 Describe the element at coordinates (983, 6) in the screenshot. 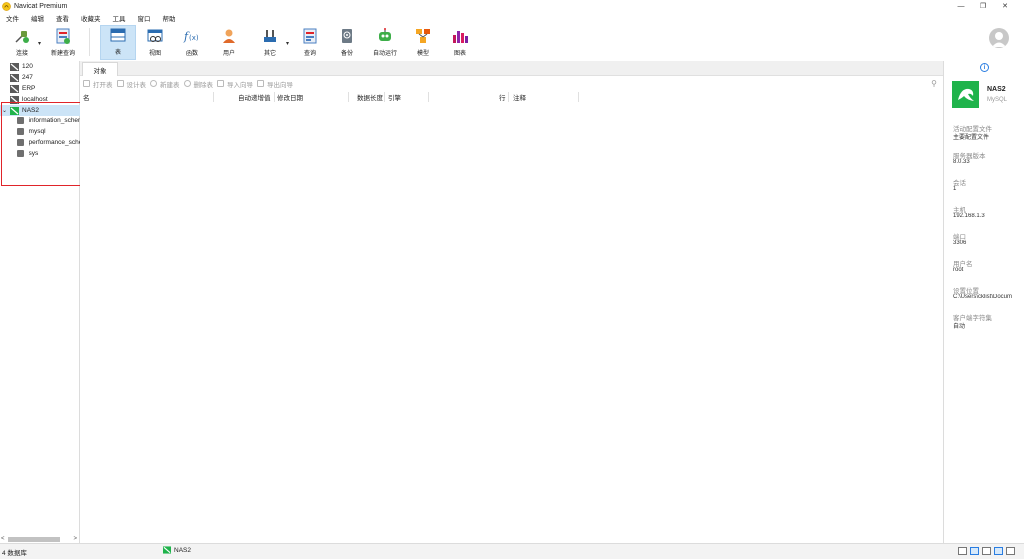

I see `maximize-button: ❐` at that location.